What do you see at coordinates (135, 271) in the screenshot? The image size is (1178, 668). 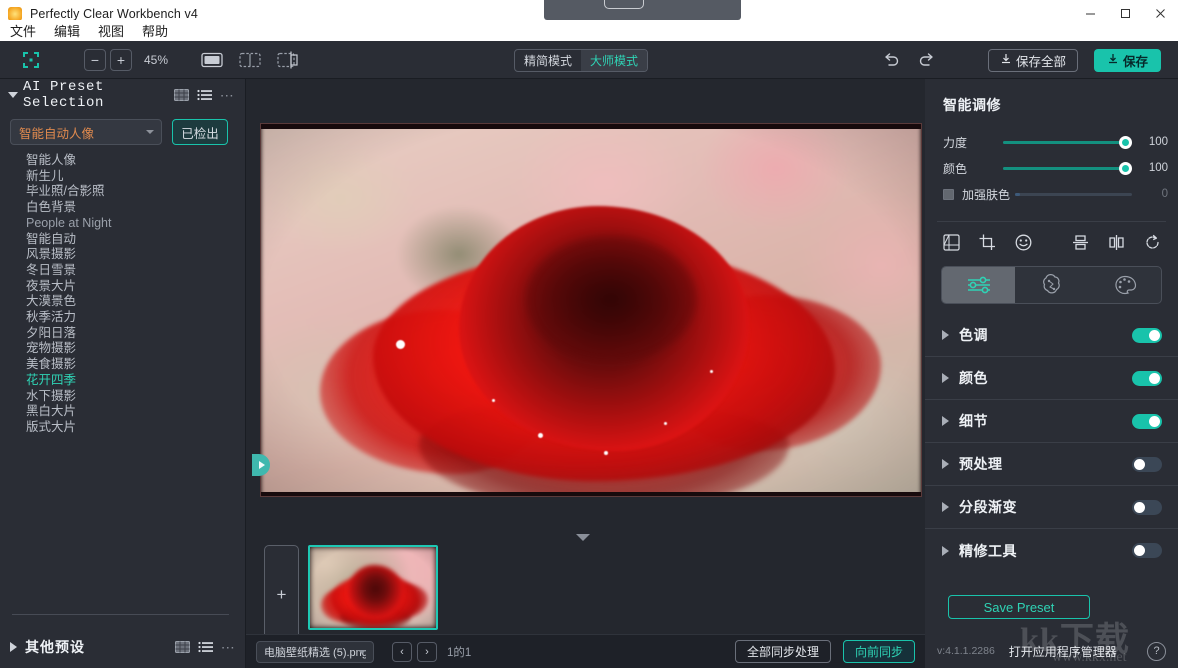 I see `list-item: 冬日雪景` at bounding box center [135, 271].